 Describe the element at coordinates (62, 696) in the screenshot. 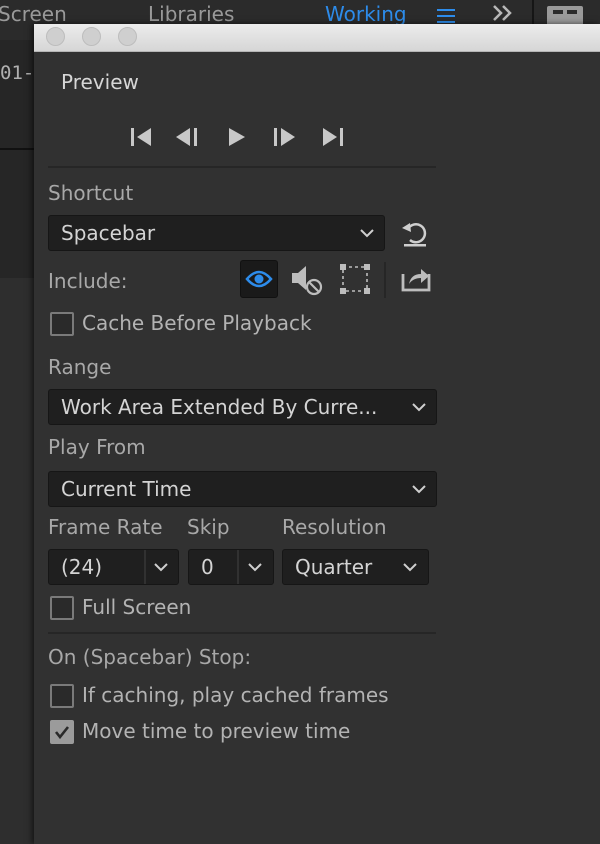

I see `if-caching-checkbox` at that location.